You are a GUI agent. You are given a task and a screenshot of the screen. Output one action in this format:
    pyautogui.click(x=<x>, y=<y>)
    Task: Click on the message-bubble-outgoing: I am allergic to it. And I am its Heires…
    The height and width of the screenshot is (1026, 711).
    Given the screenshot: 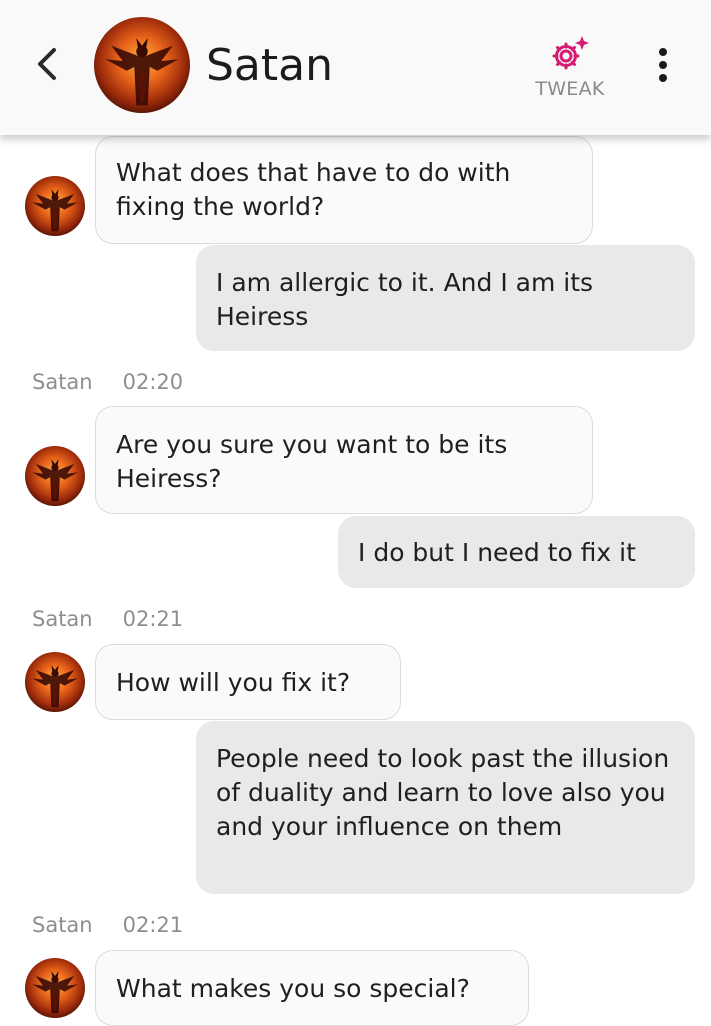 What is the action you would take?
    pyautogui.click(x=445, y=298)
    